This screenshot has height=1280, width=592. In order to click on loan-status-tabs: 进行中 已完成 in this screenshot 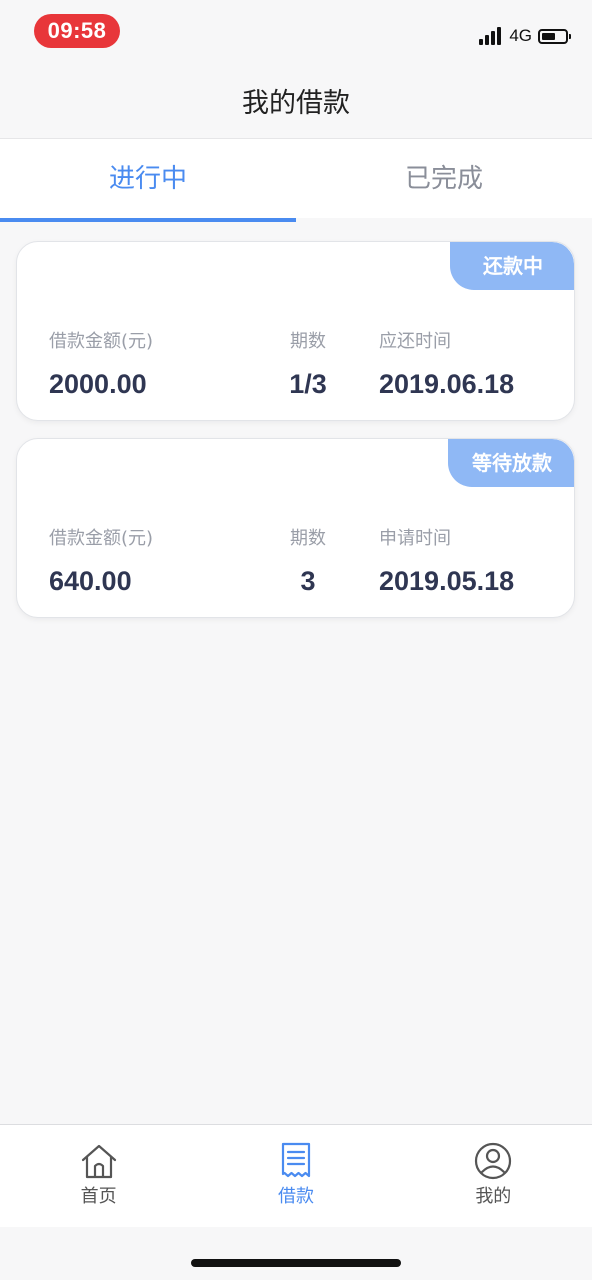, I will do `click(296, 180)`.